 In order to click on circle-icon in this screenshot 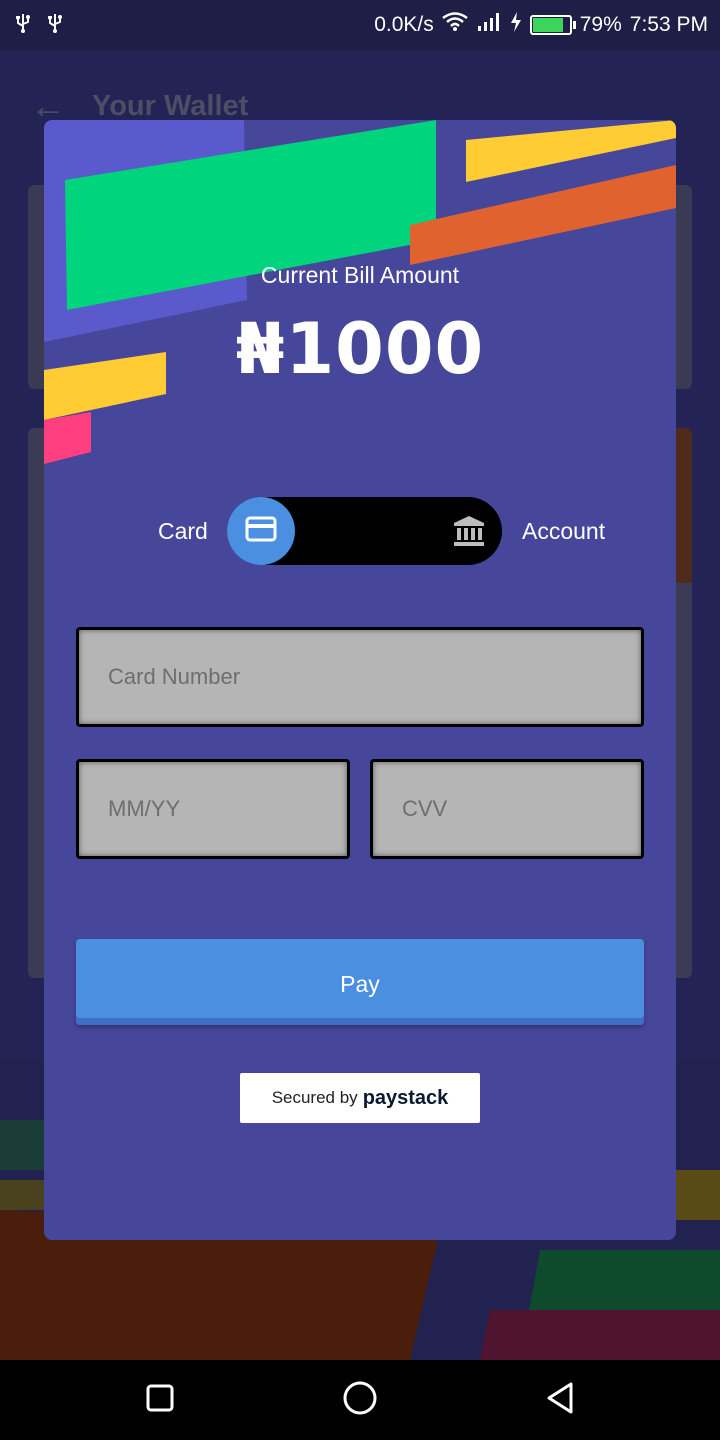, I will do `click(360, 1400)`.